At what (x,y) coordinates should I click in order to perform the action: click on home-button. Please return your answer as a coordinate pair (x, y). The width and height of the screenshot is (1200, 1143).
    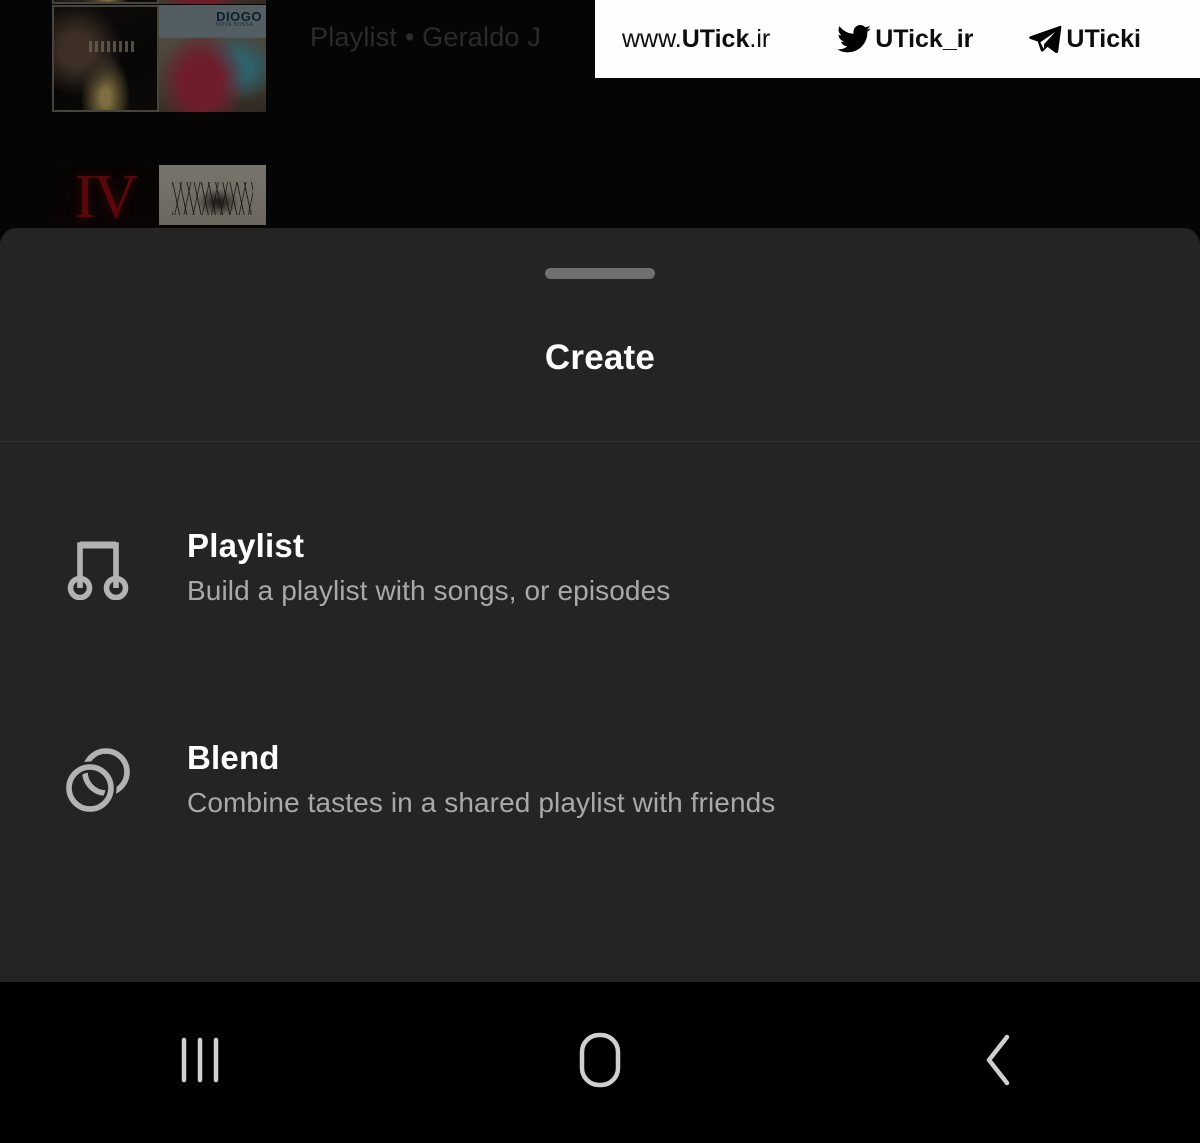
    Looking at the image, I should click on (600, 1062).